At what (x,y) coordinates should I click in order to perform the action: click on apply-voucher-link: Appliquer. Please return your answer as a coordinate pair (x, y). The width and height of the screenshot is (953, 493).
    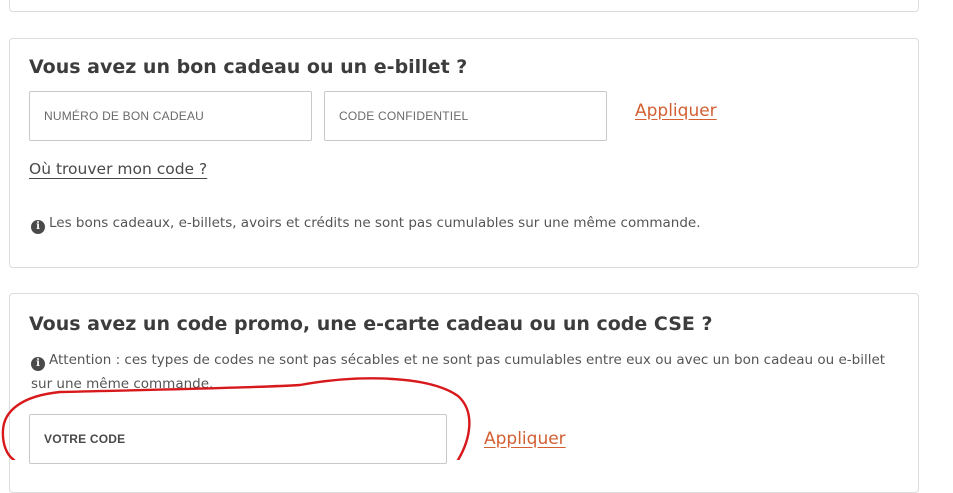
    Looking at the image, I should click on (676, 111).